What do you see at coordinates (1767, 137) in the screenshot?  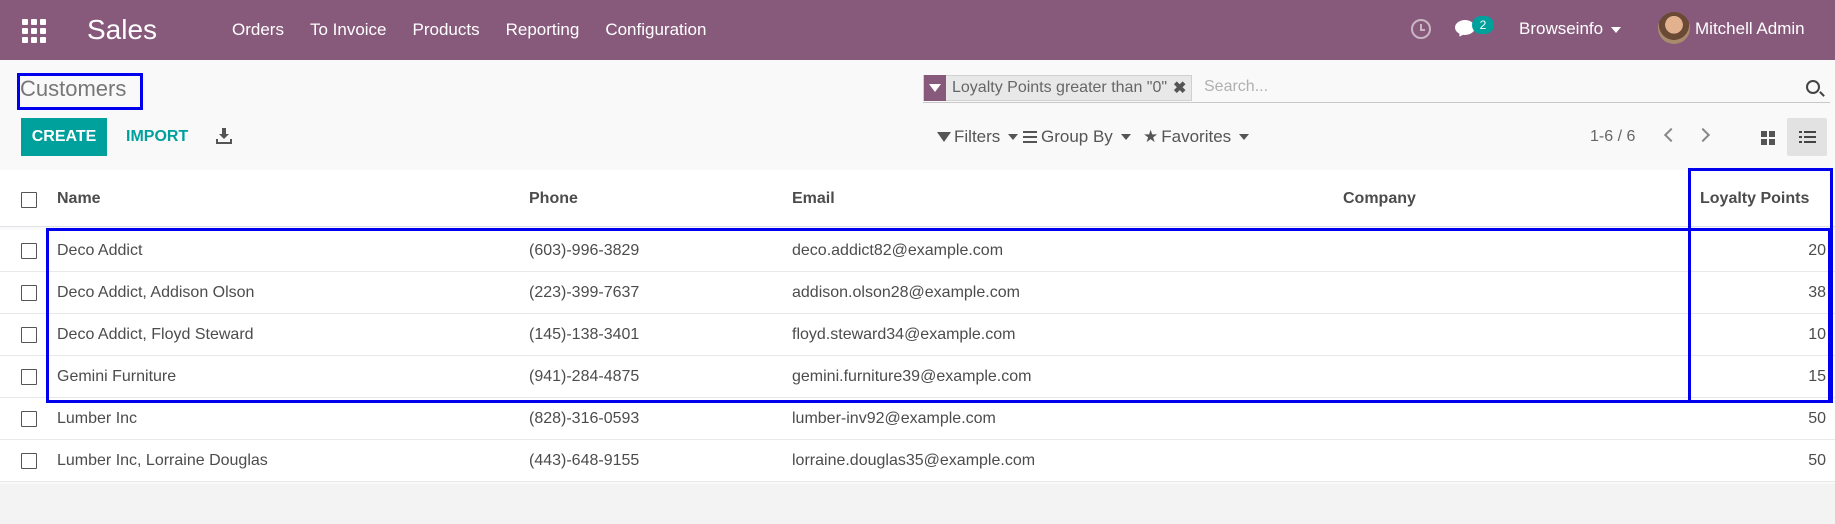 I see `kanban-view-icon` at bounding box center [1767, 137].